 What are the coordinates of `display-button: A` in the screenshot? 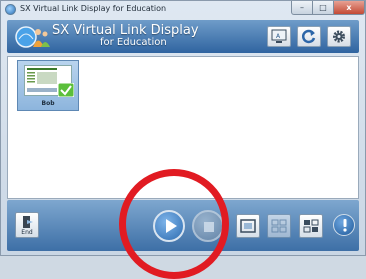 It's located at (279, 36).